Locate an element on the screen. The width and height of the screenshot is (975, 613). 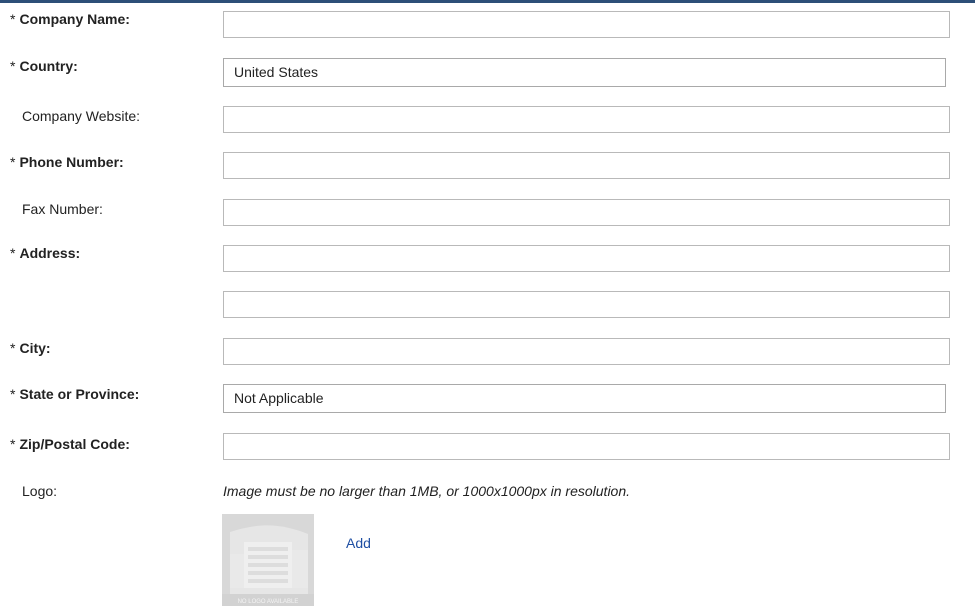
city-input is located at coordinates (586, 351).